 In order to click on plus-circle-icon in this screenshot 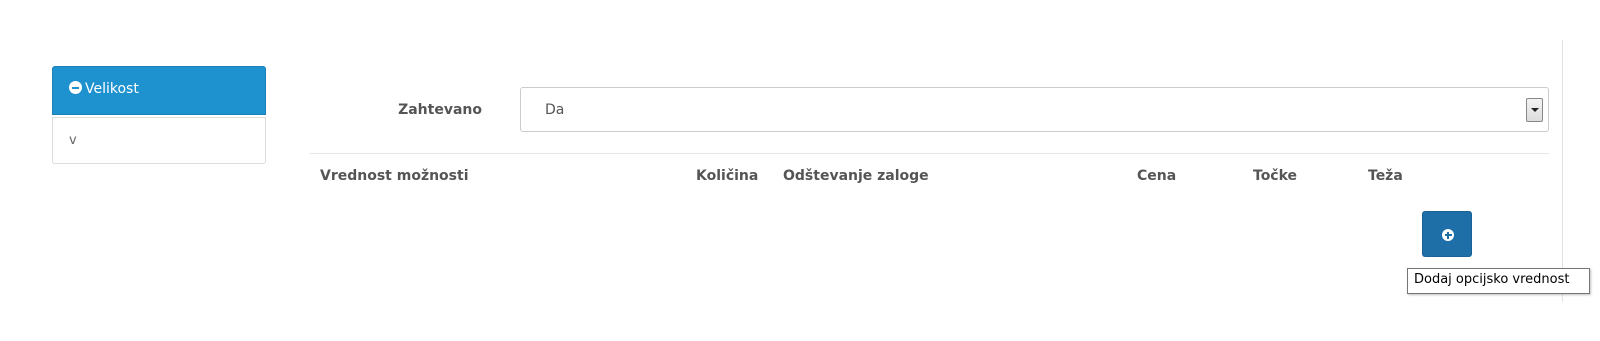, I will do `click(1448, 235)`.